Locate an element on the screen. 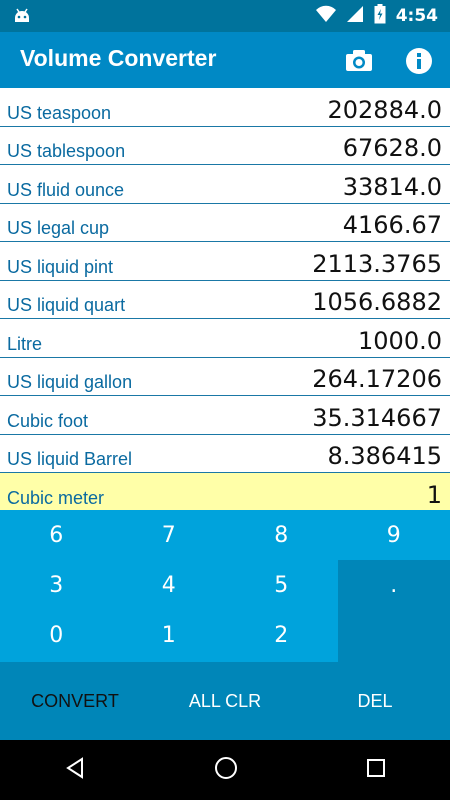  unit-row-us-legal-cup: US legal cup 4166.67 is located at coordinates (225, 222).